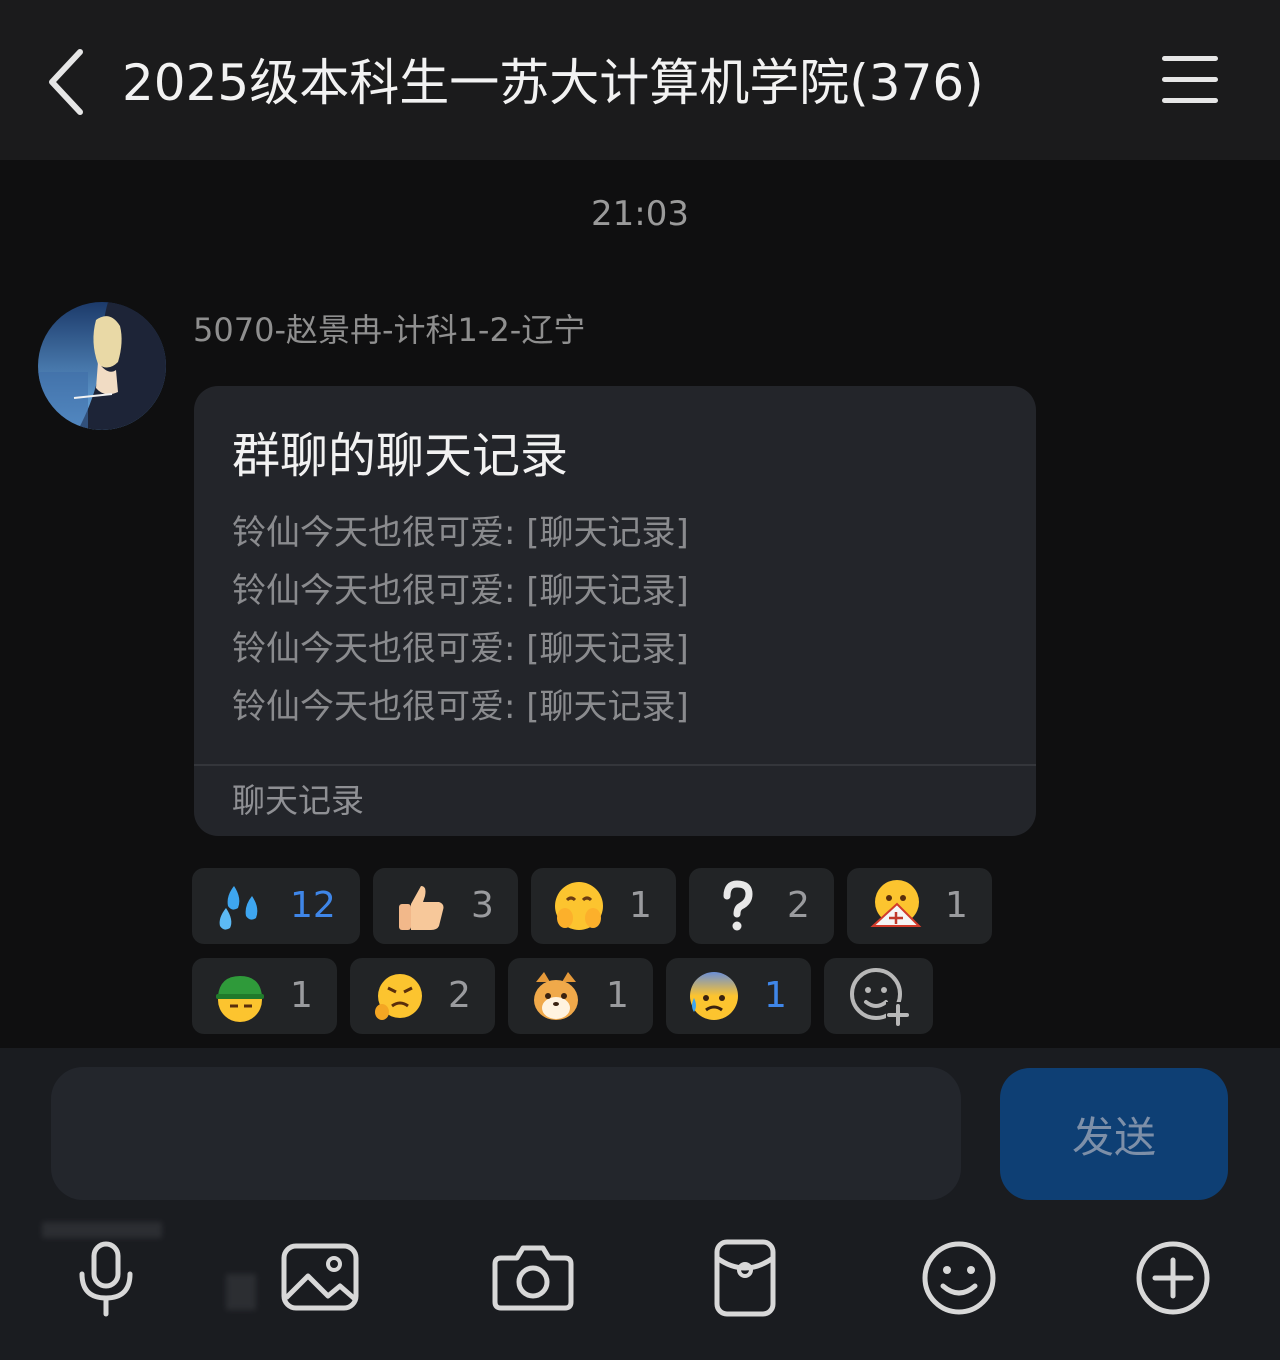 The image size is (1280, 1360). Describe the element at coordinates (398, 996) in the screenshot. I see `angry-face-icon` at that location.